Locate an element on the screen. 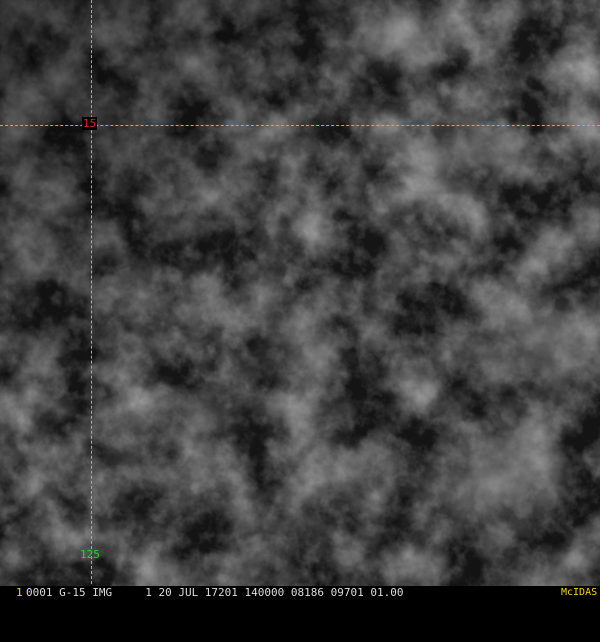  longitude-label: 125 is located at coordinates (90, 554).